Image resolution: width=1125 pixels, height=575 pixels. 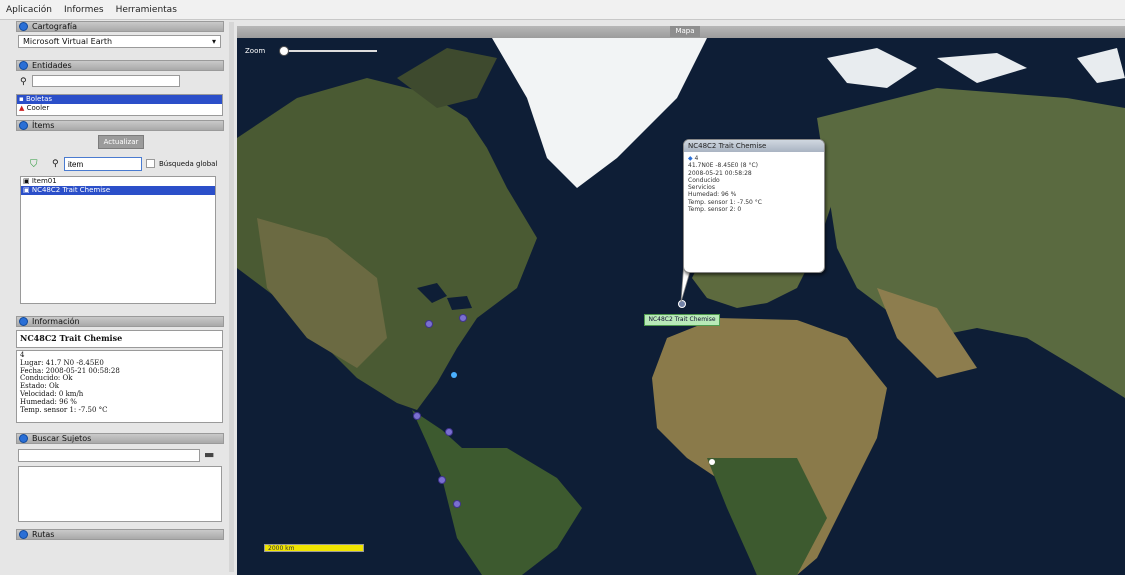 What do you see at coordinates (84, 10) in the screenshot?
I see `menu-informes: Informes` at bounding box center [84, 10].